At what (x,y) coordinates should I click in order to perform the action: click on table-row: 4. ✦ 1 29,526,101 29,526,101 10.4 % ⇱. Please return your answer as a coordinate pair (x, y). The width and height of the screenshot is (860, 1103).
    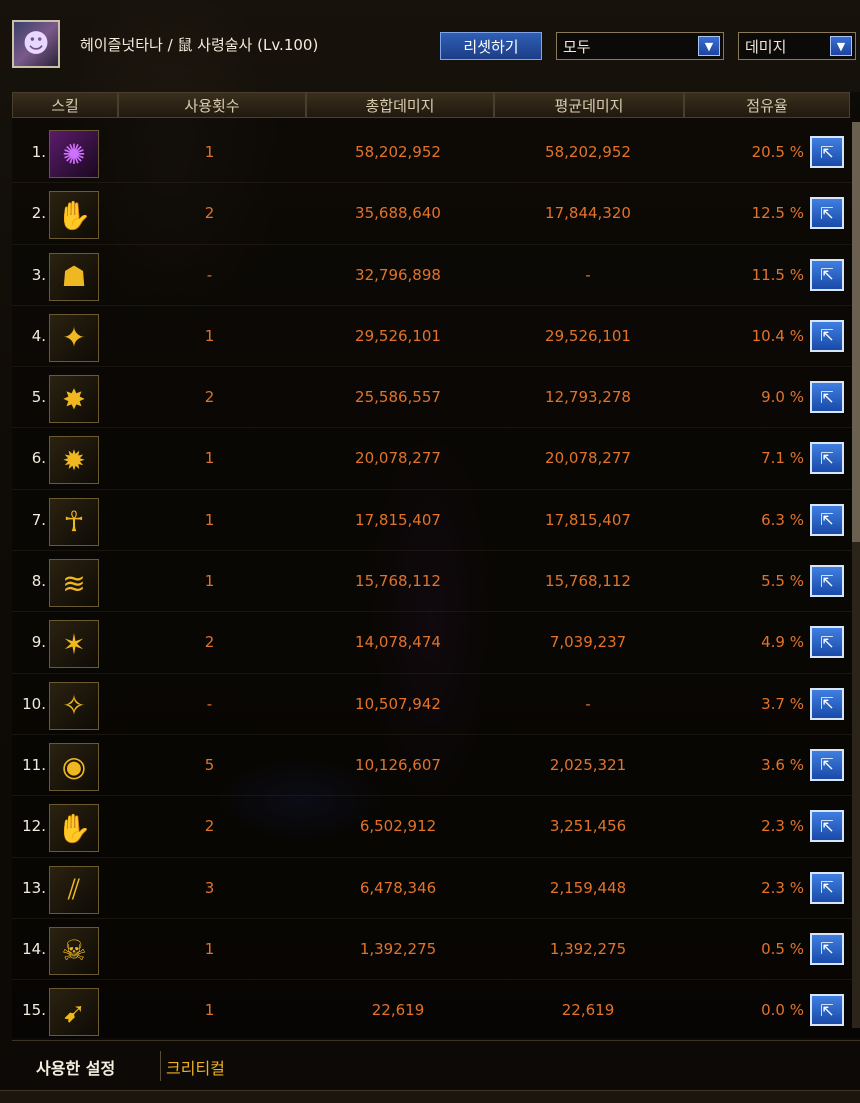
    Looking at the image, I should click on (436, 337).